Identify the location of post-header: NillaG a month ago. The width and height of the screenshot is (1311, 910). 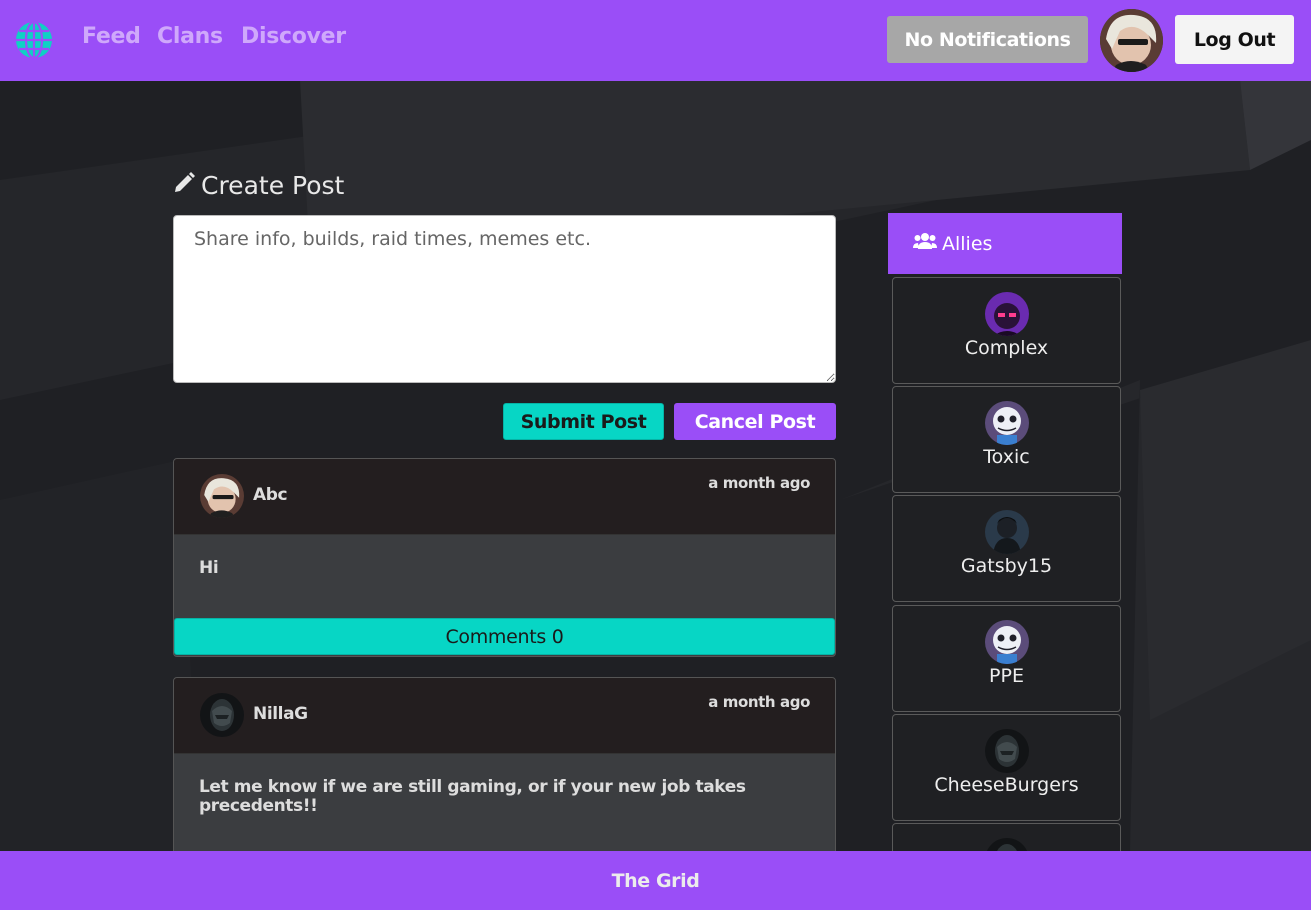
(504, 716).